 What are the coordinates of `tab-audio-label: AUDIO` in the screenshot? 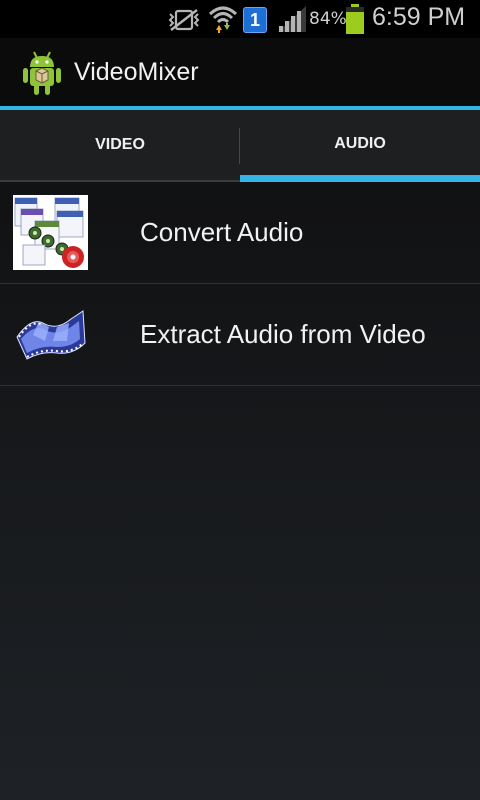 It's located at (360, 143).